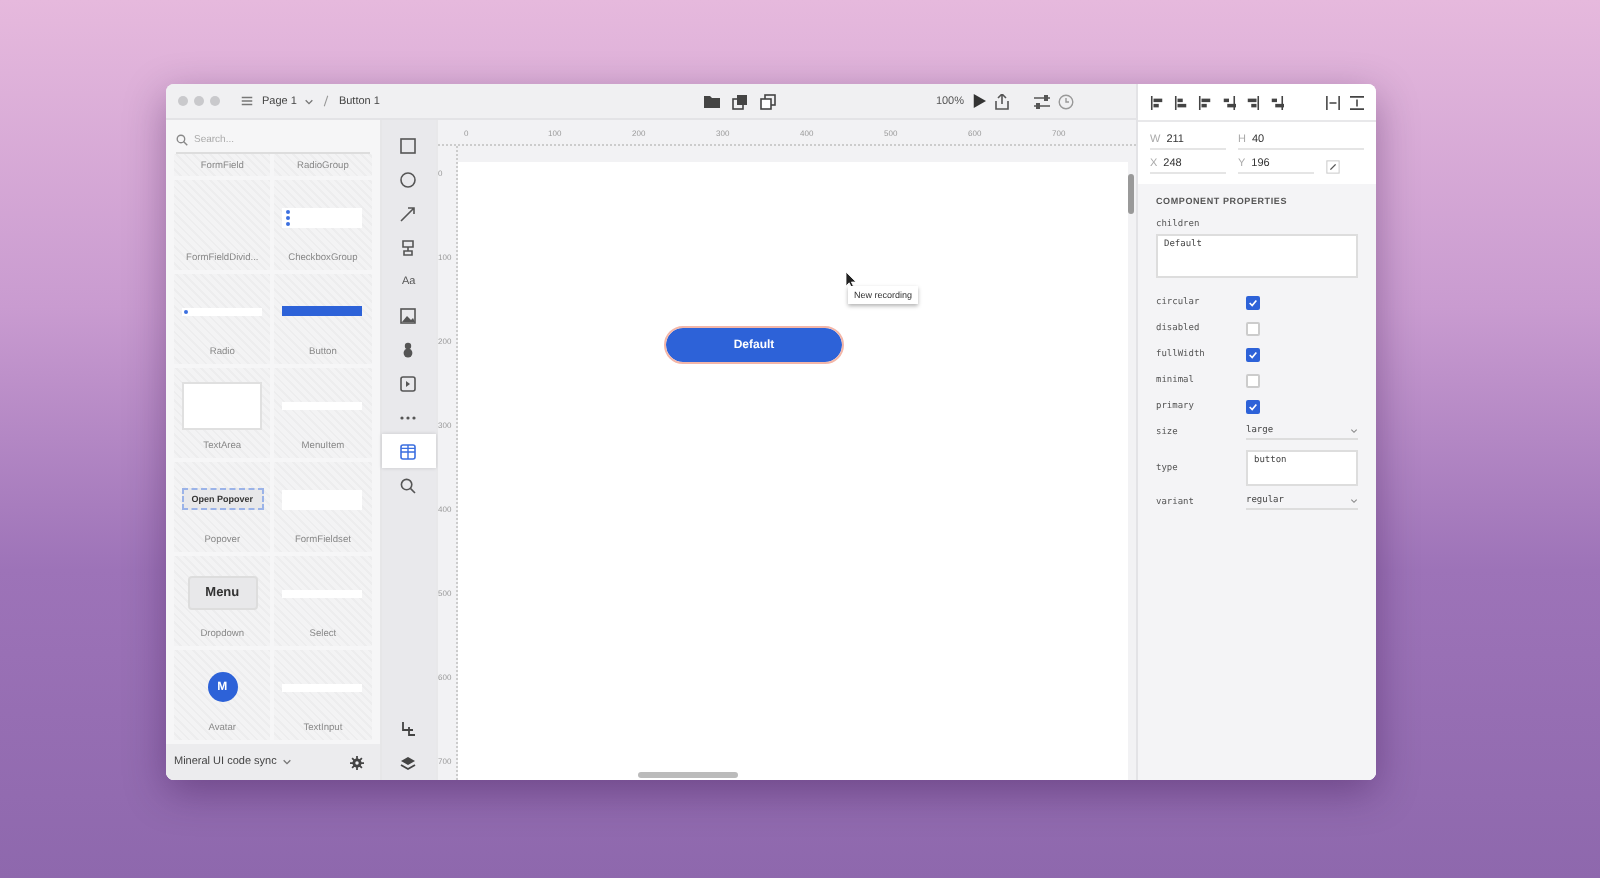 The image size is (1600, 878). Describe the element at coordinates (408, 145) in the screenshot. I see `rectangle-icon` at that location.